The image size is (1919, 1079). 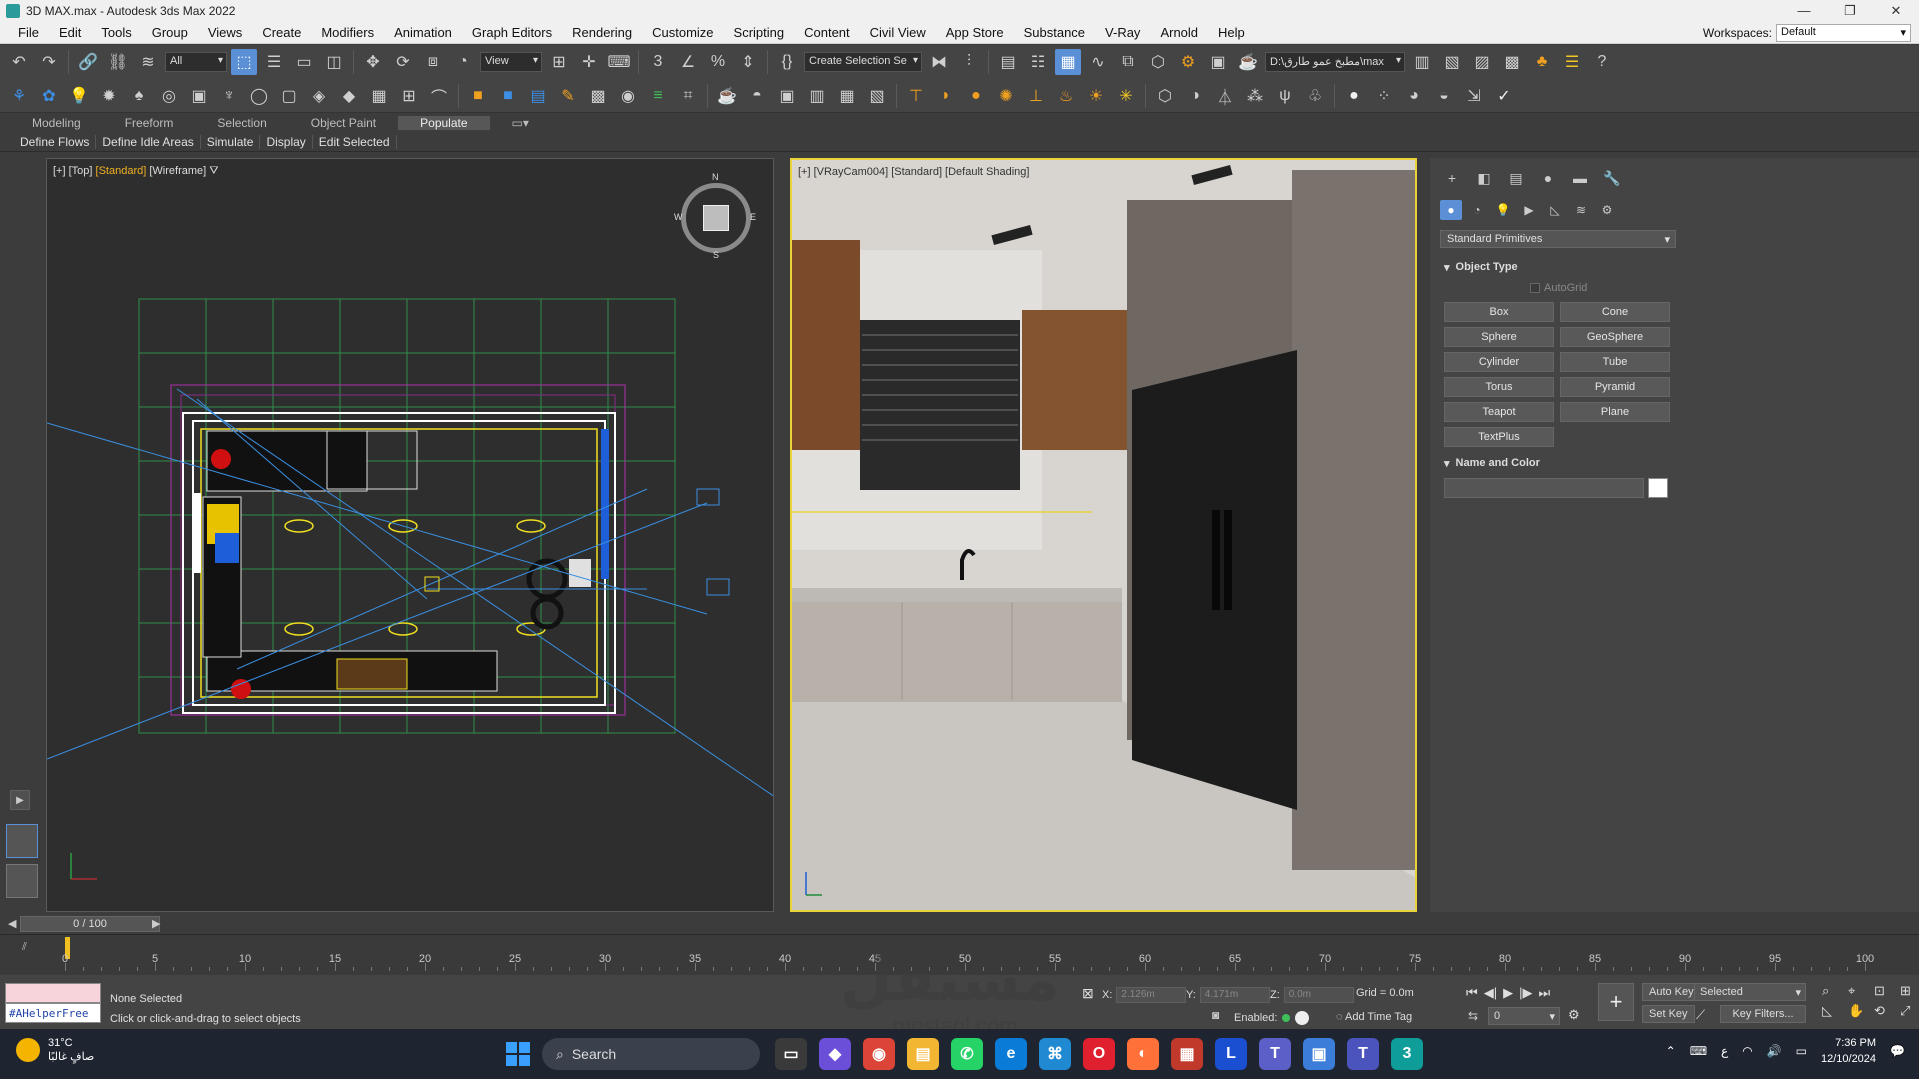 What do you see at coordinates (863, 62) in the screenshot?
I see `named-selection-select: Create Selection Se` at bounding box center [863, 62].